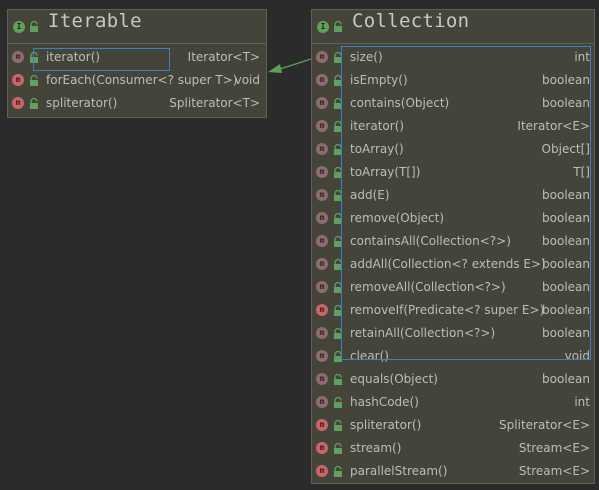 This screenshot has width=599, height=490. What do you see at coordinates (275, 68) in the screenshot?
I see `inheritance-arrowhead` at bounding box center [275, 68].